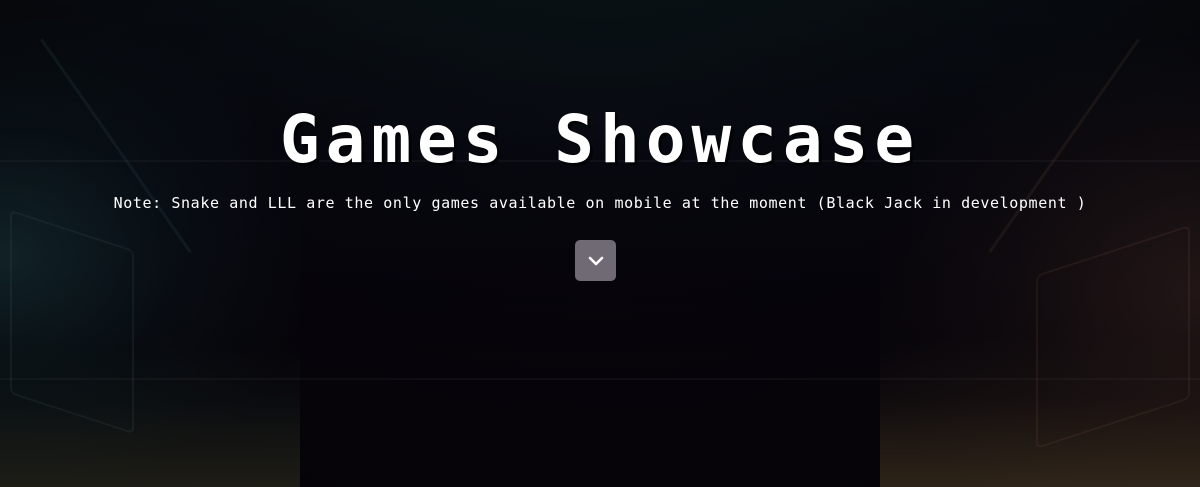 This screenshot has width=1200, height=487. I want to click on scroll-down-button, so click(595, 260).